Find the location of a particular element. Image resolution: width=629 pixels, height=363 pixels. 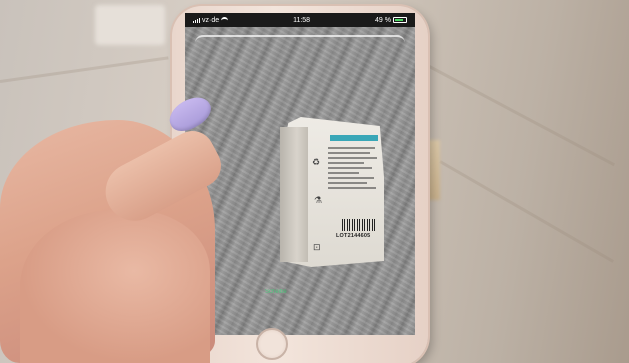

recycle-symbol-icon: ♻ is located at coordinates (316, 162).